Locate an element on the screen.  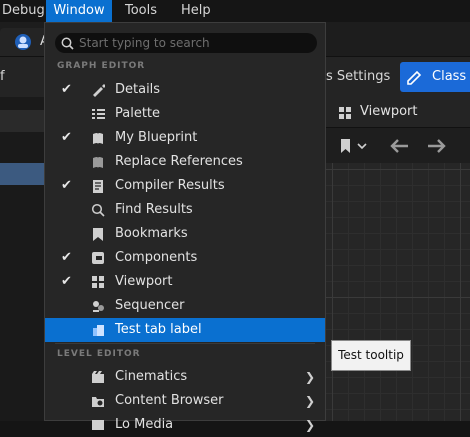
replace-icon is located at coordinates (98, 162).